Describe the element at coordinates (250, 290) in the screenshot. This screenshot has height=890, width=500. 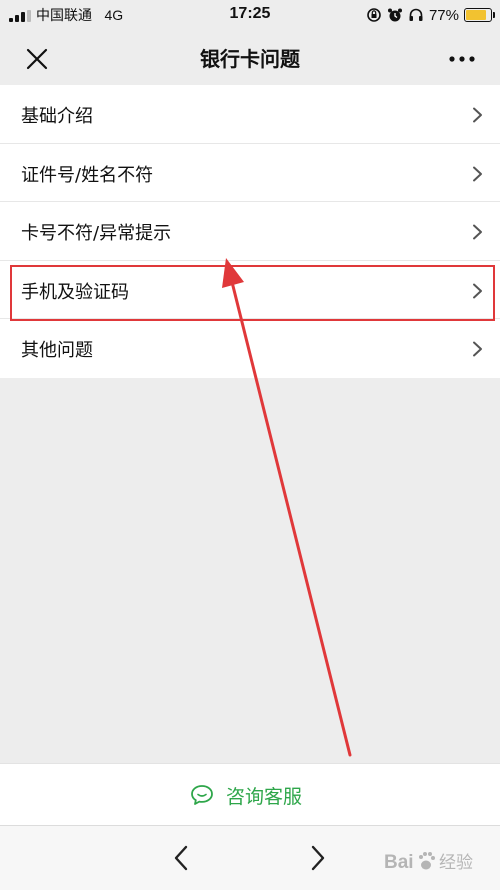
I see `menu-item-phone-verification: 手机及验证码` at that location.